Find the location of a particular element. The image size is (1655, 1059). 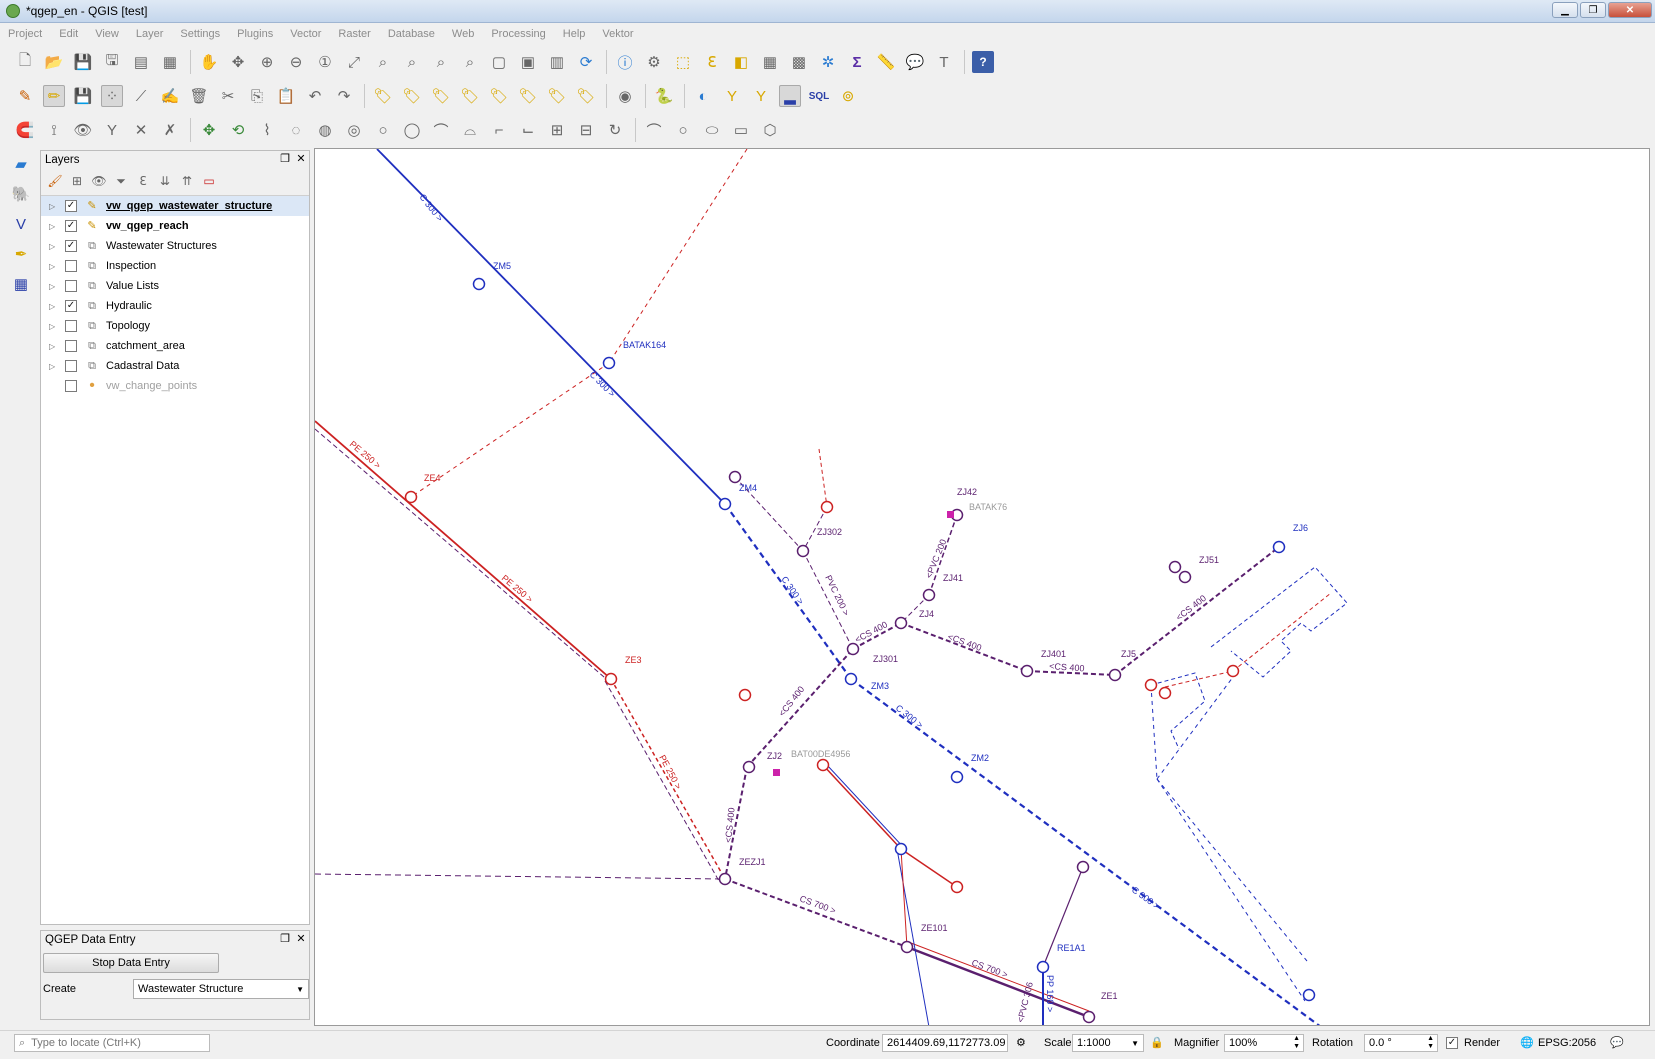

offset-curve-icon: ⌓ is located at coordinates (470, 130).